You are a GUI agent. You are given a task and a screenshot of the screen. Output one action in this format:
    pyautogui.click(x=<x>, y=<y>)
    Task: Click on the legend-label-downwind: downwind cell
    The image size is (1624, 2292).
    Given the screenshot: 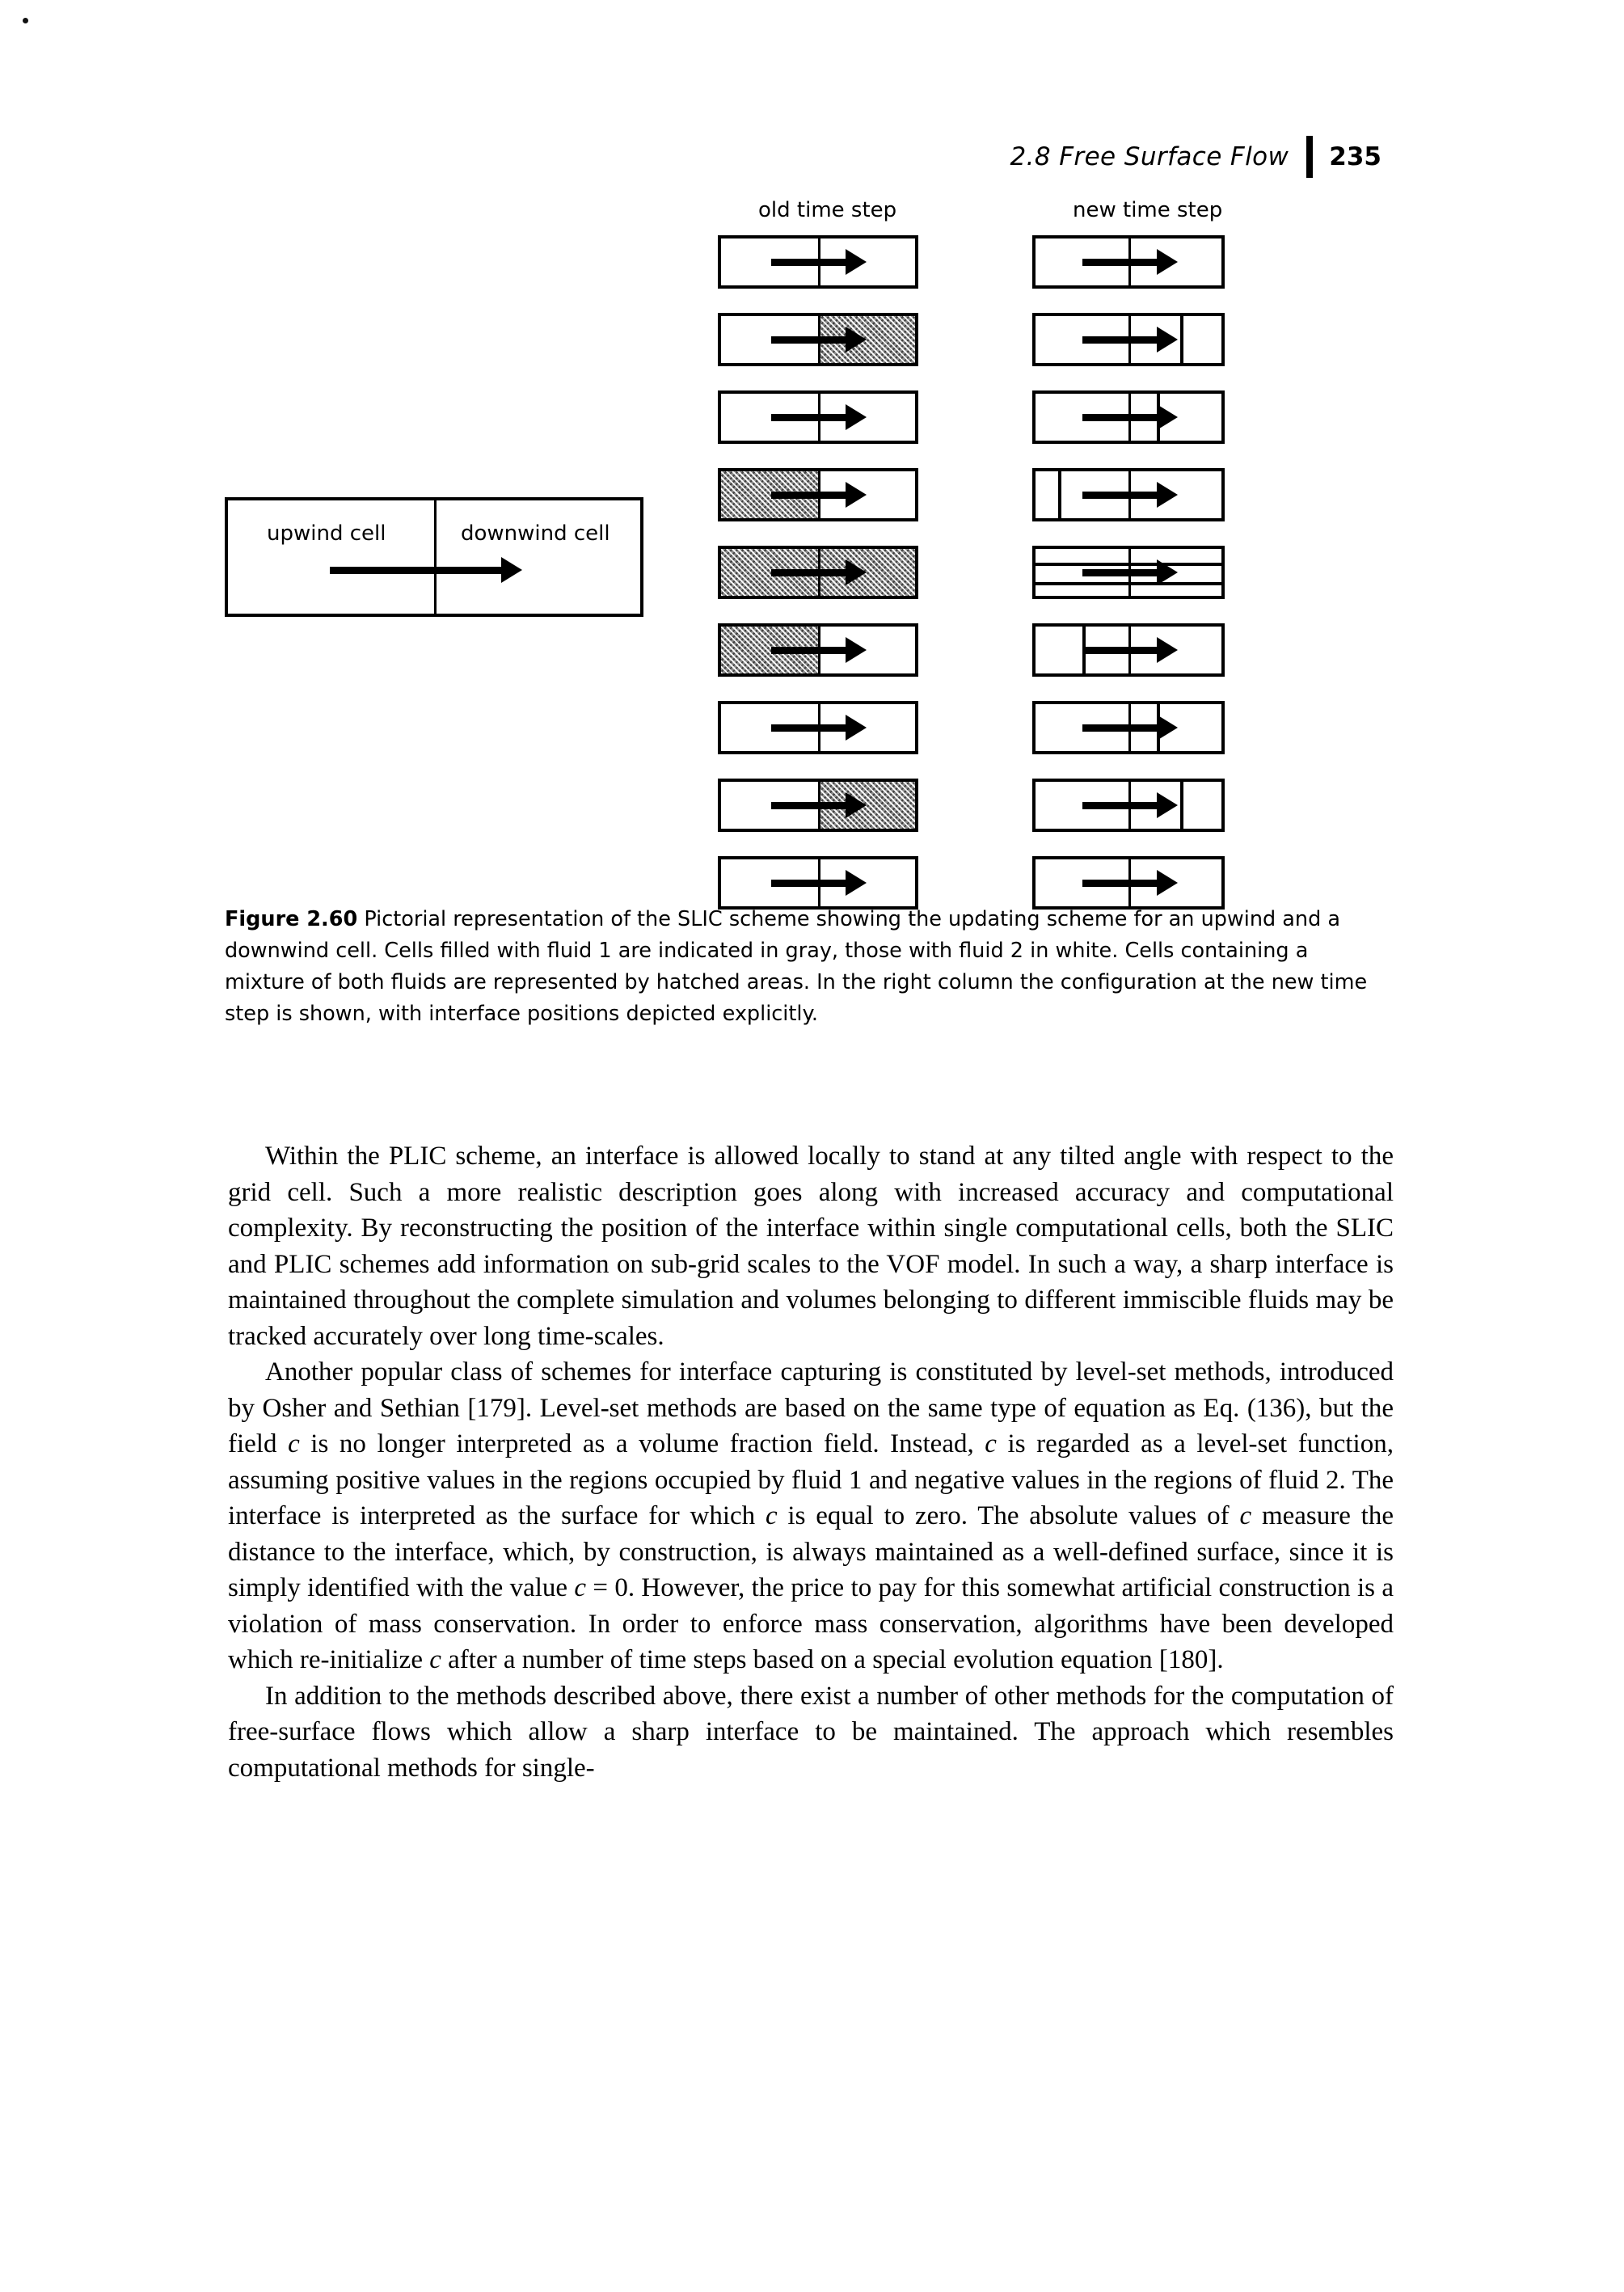 What is the action you would take?
    pyautogui.click(x=535, y=533)
    